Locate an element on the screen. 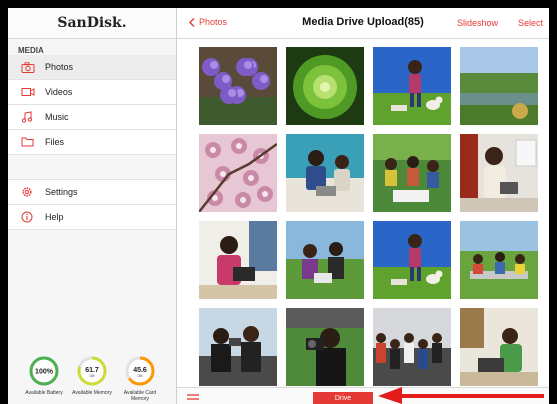  photo-thumbnail-women-on-grass-with-tablet is located at coordinates (325, 260).